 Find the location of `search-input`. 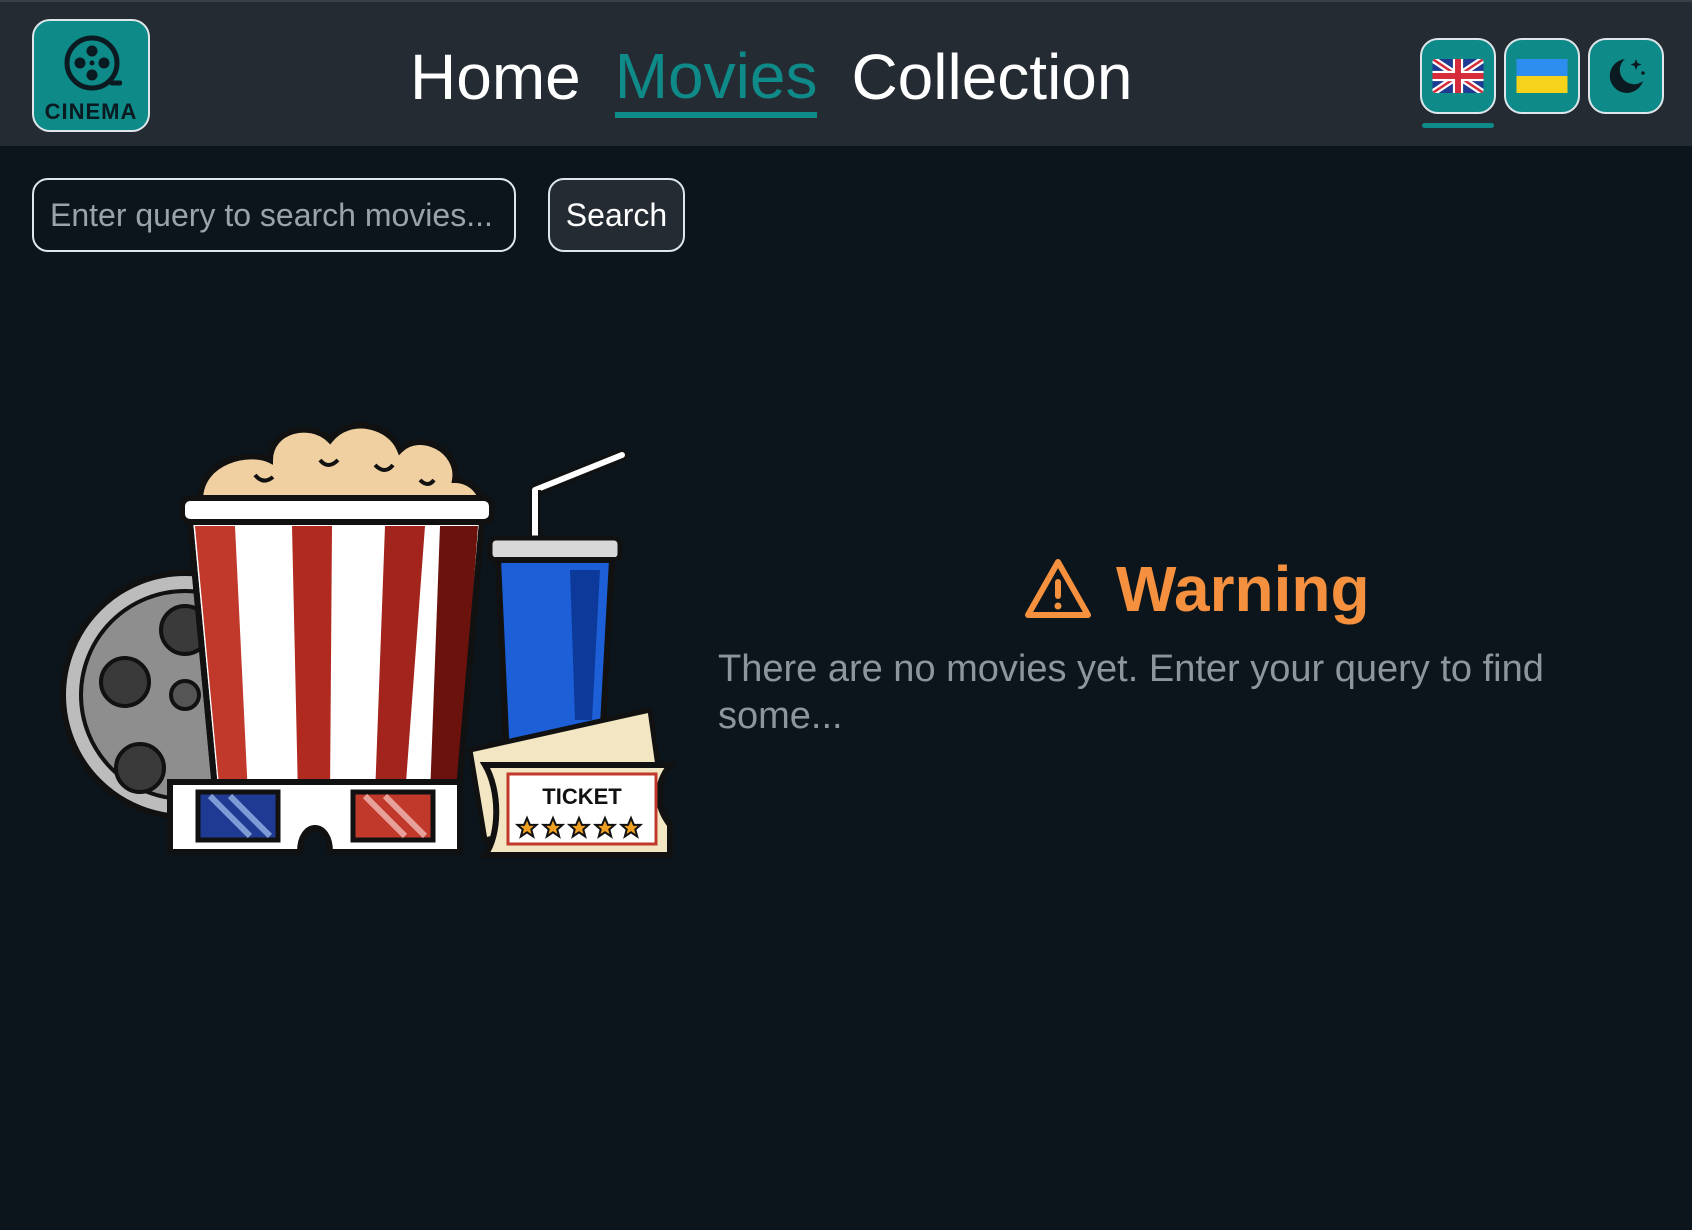

search-input is located at coordinates (274, 215).